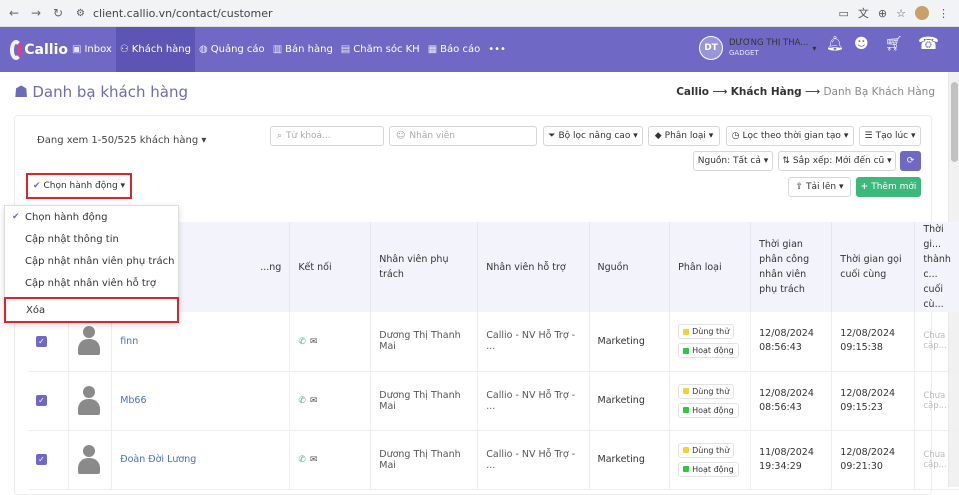  I want to click on customer-name-link: Đoàn Đời Lương, so click(158, 459).